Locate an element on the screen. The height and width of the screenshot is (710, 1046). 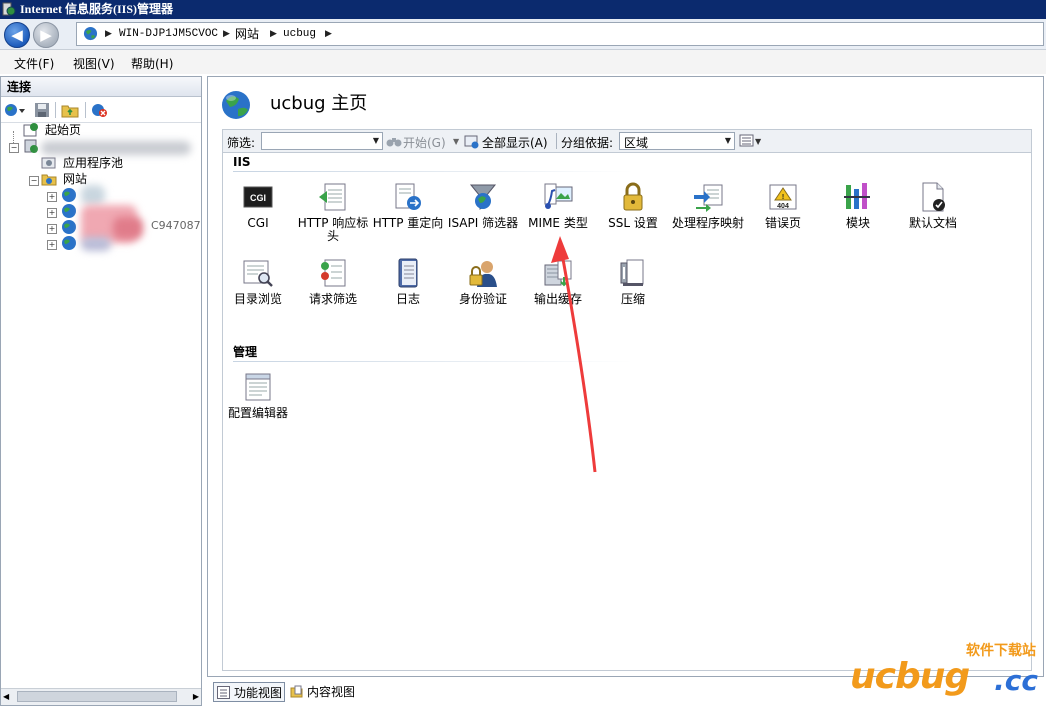
feature-default-document: 默认文档 is located at coordinates (933, 205).